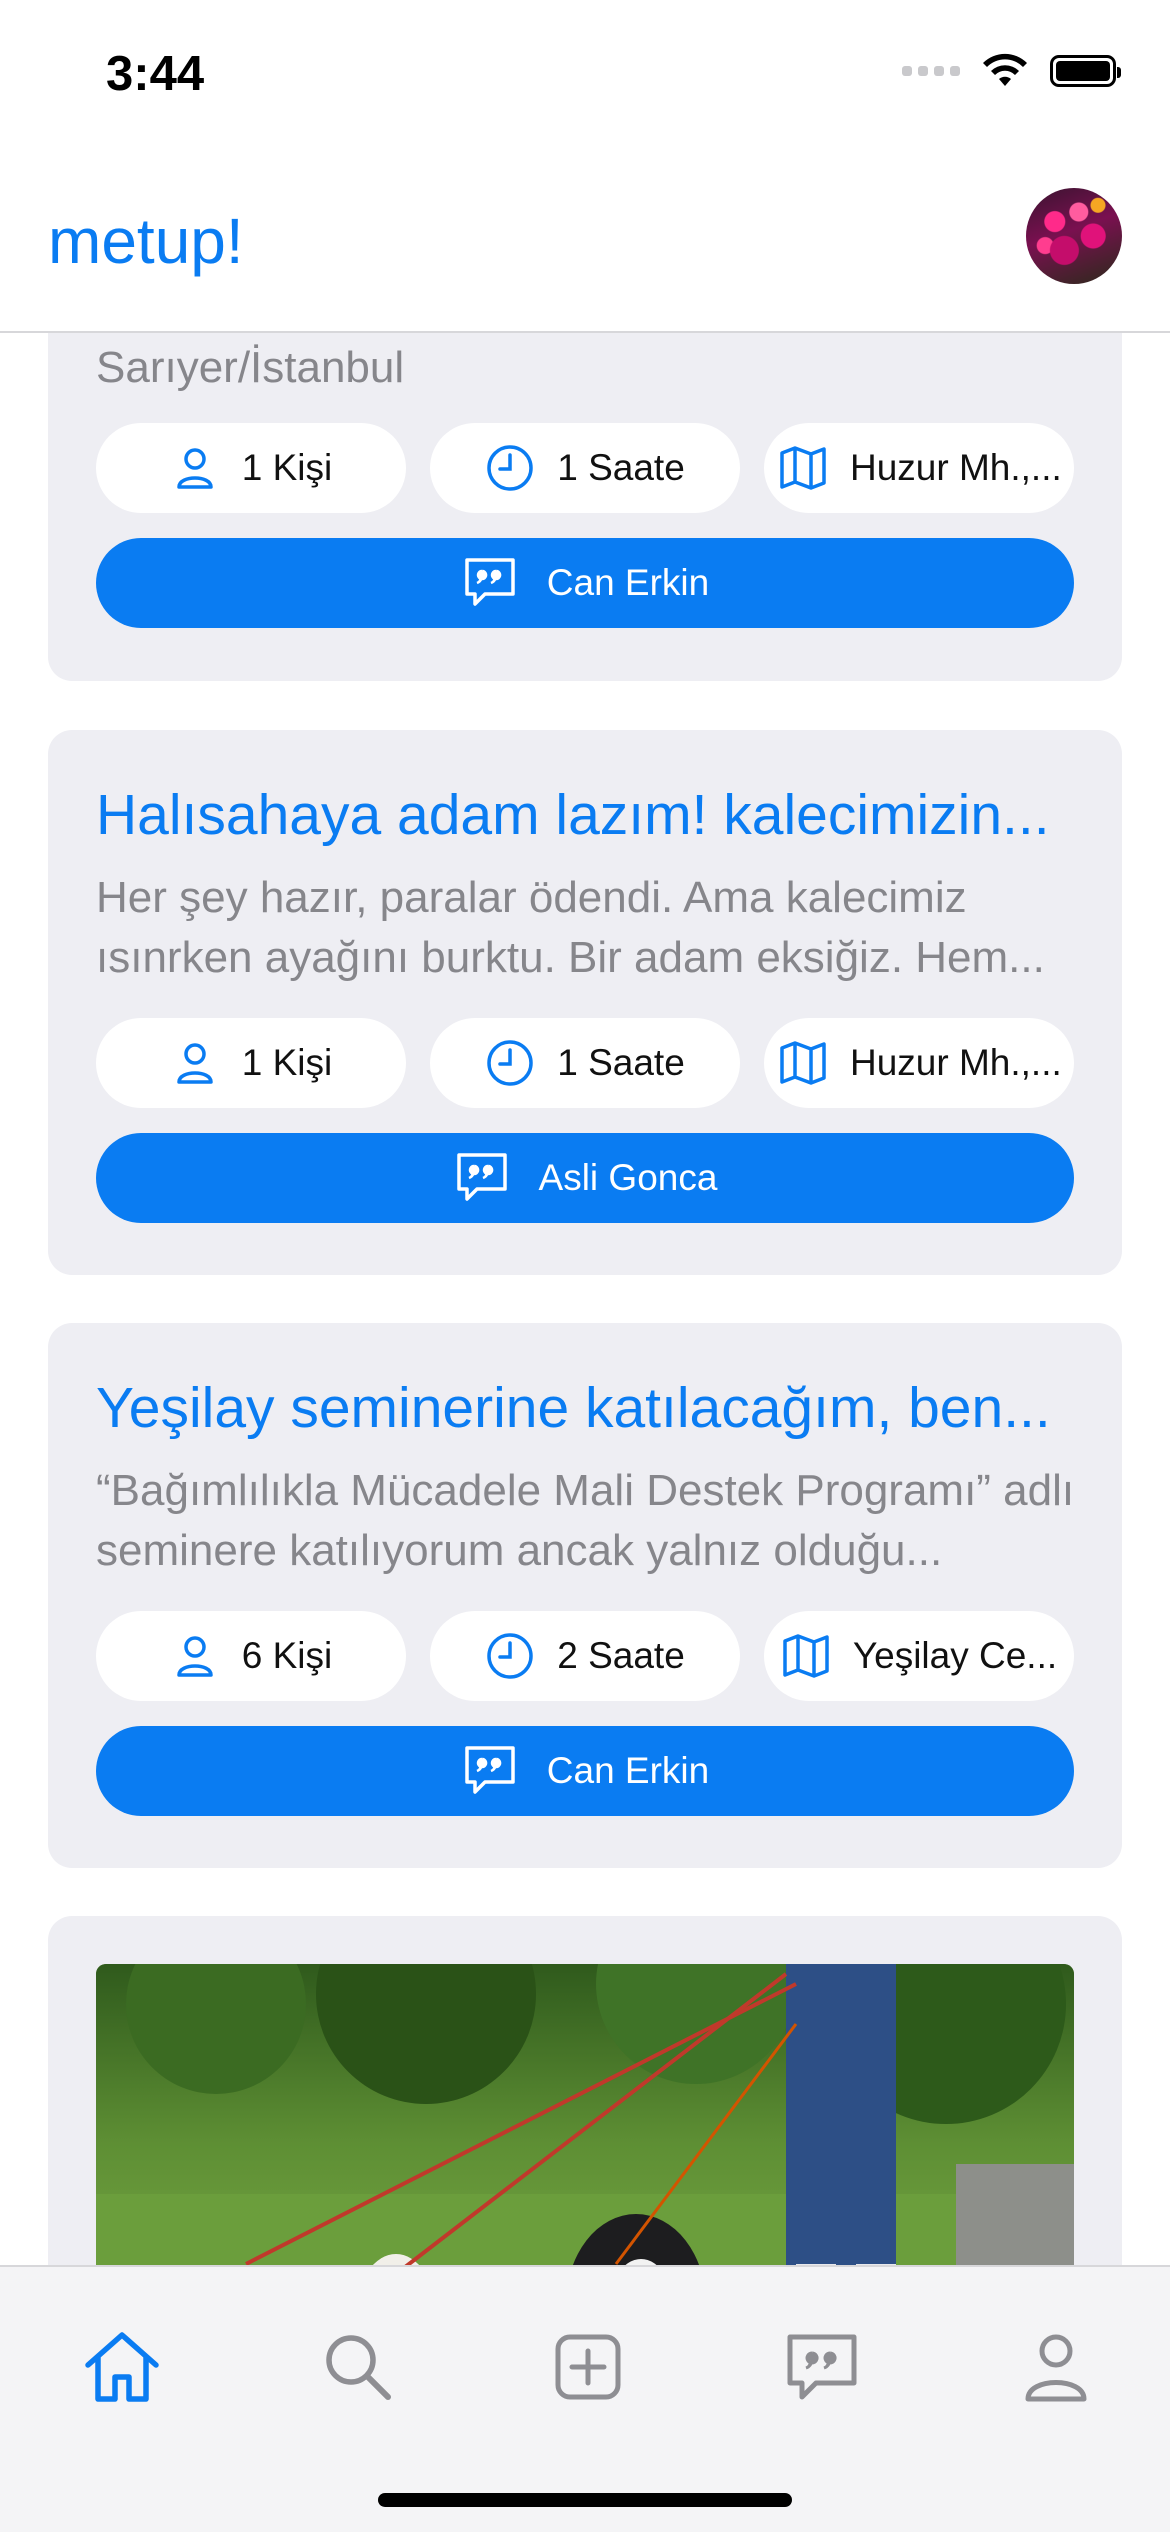 The width and height of the screenshot is (1170, 2532). Describe the element at coordinates (628, 1177) in the screenshot. I see `host-name: Asli Gonca` at that location.